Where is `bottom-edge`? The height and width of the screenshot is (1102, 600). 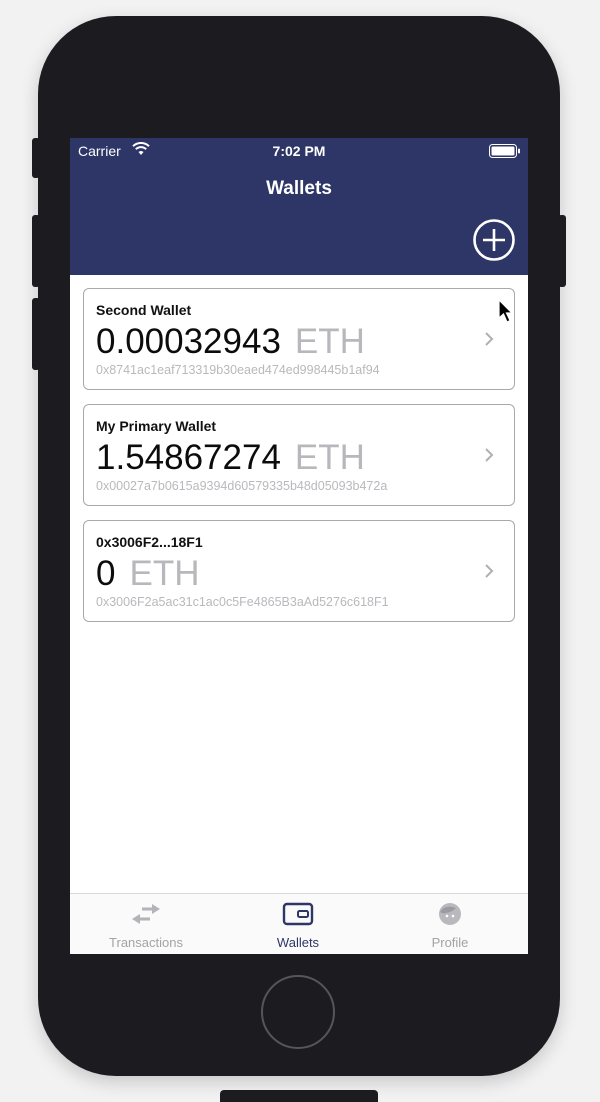
bottom-edge is located at coordinates (299, 1096).